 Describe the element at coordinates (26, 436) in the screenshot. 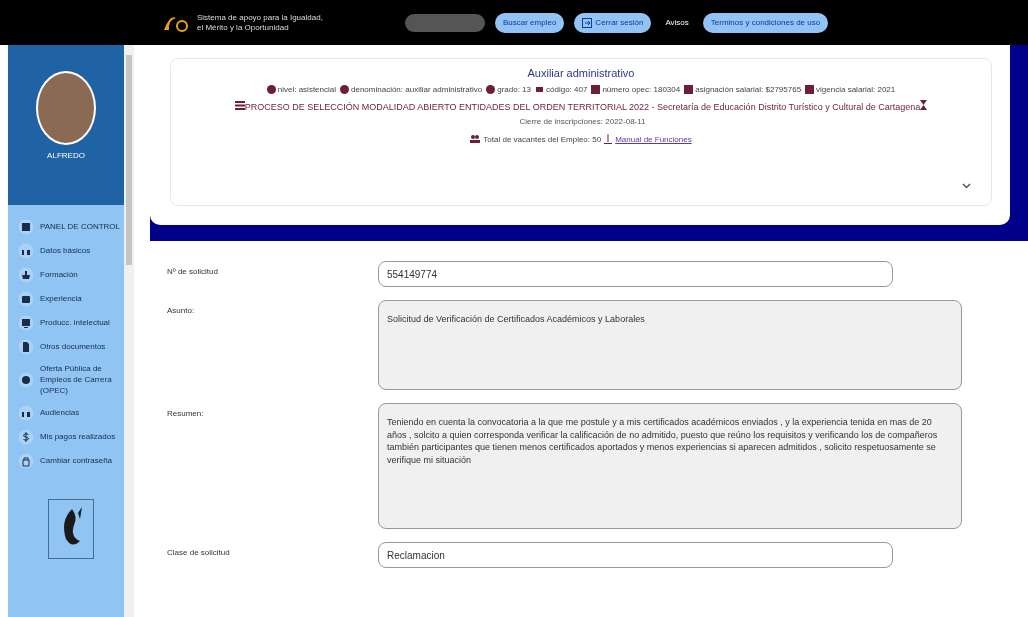

I see `coin-icon` at that location.